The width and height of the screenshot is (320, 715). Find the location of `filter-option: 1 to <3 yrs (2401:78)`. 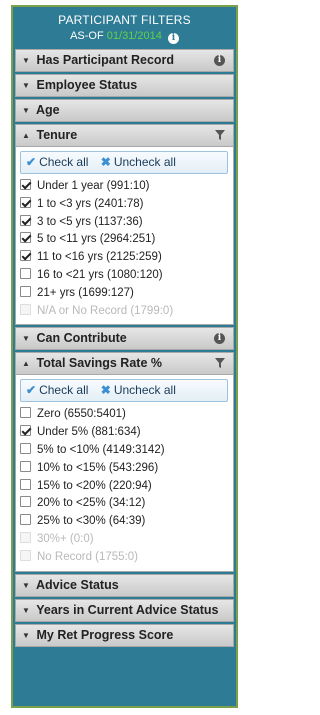

filter-option: 1 to <3 yrs (2401:78) is located at coordinates (124, 205).